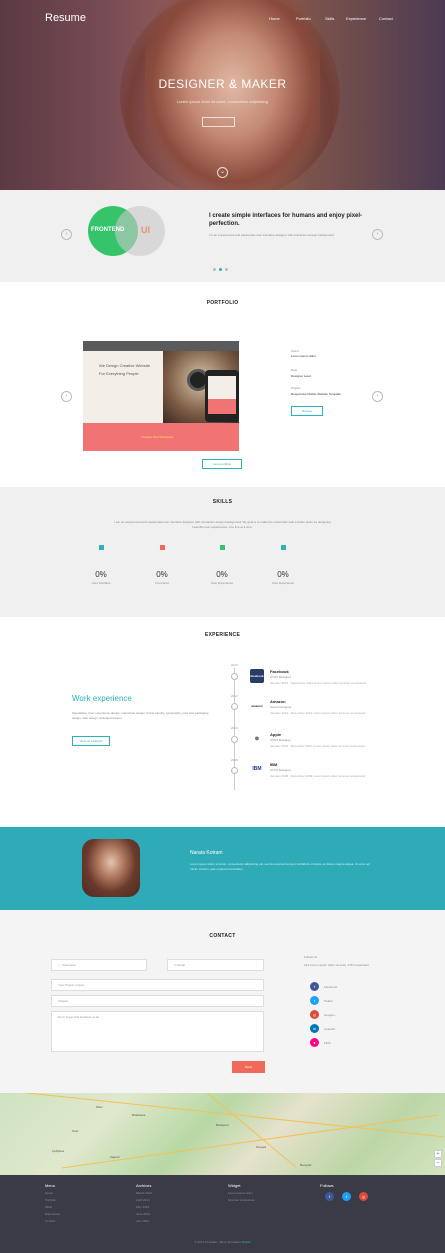 The height and width of the screenshot is (1253, 445). I want to click on copyright-link: Mobile, so click(246, 1242).